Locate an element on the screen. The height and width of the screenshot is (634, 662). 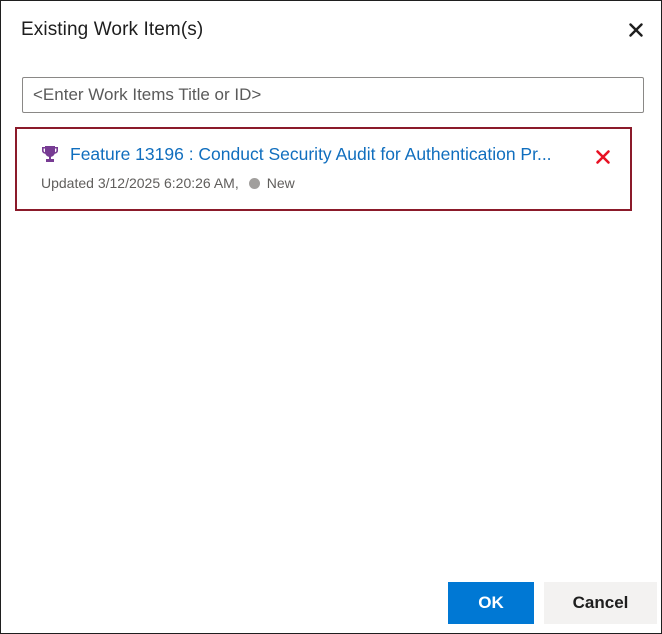
close-button is located at coordinates (636, 30).